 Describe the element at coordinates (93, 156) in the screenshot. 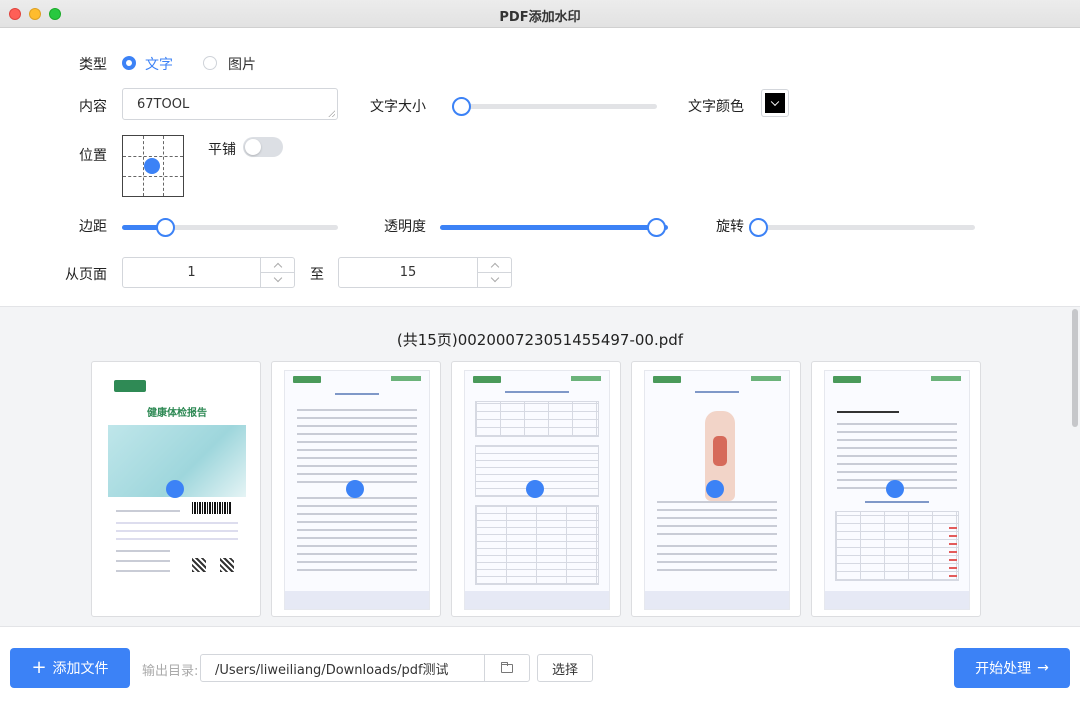

I see `position-label: 位置` at that location.